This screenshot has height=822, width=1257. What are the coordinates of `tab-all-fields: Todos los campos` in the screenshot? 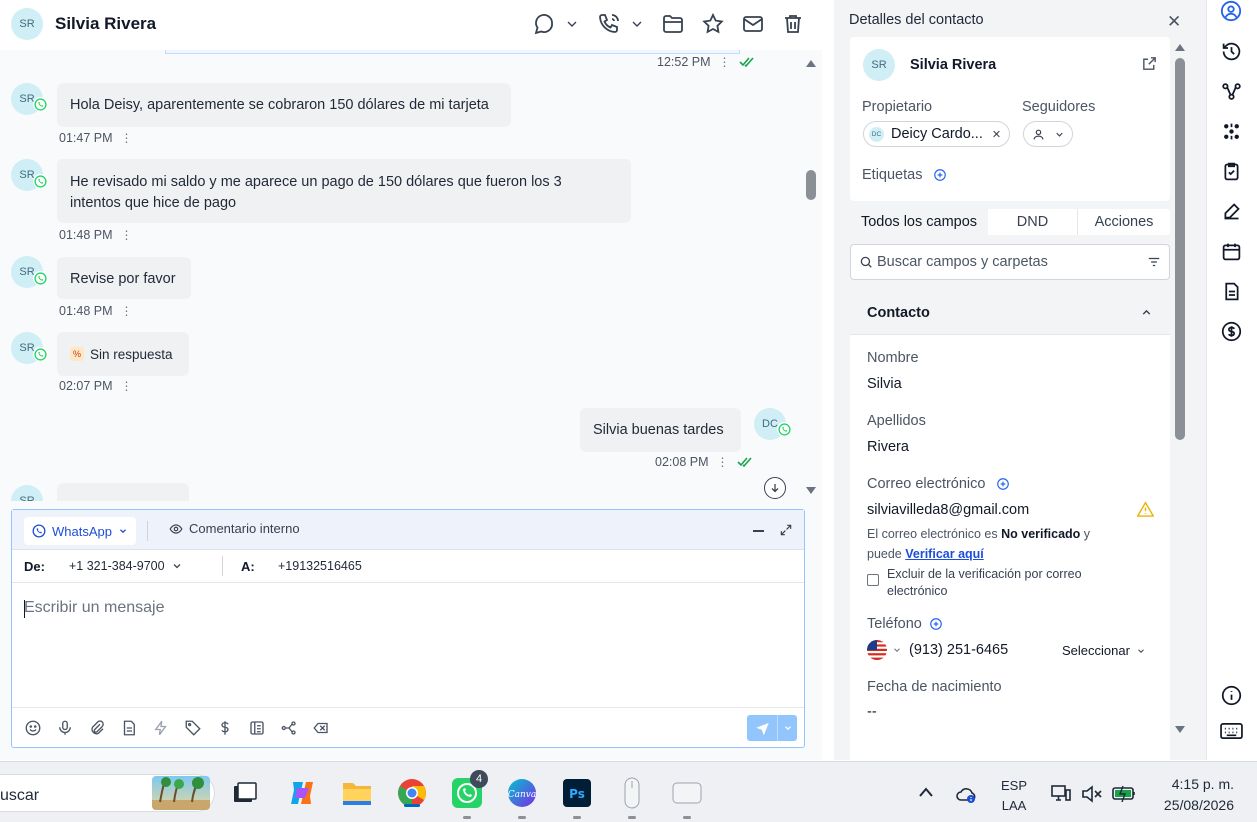 It's located at (919, 222).